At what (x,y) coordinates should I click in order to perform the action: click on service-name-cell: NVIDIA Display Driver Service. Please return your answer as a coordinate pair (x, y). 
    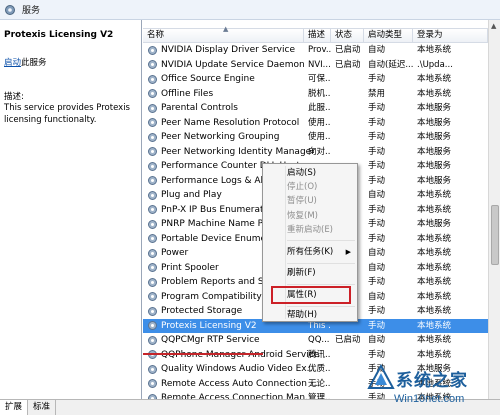
    Looking at the image, I should click on (223, 50).